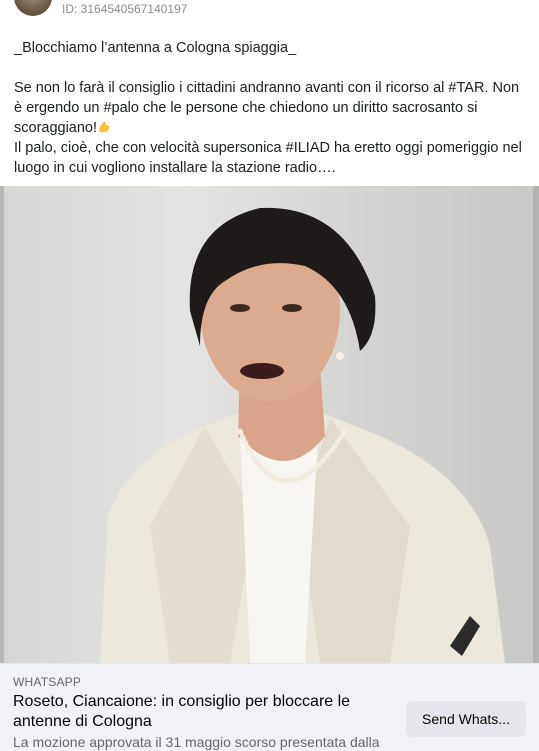 The image size is (539, 751). Describe the element at coordinates (269, 11) in the screenshot. I see `post-header: ID: 3164540567140197` at that location.